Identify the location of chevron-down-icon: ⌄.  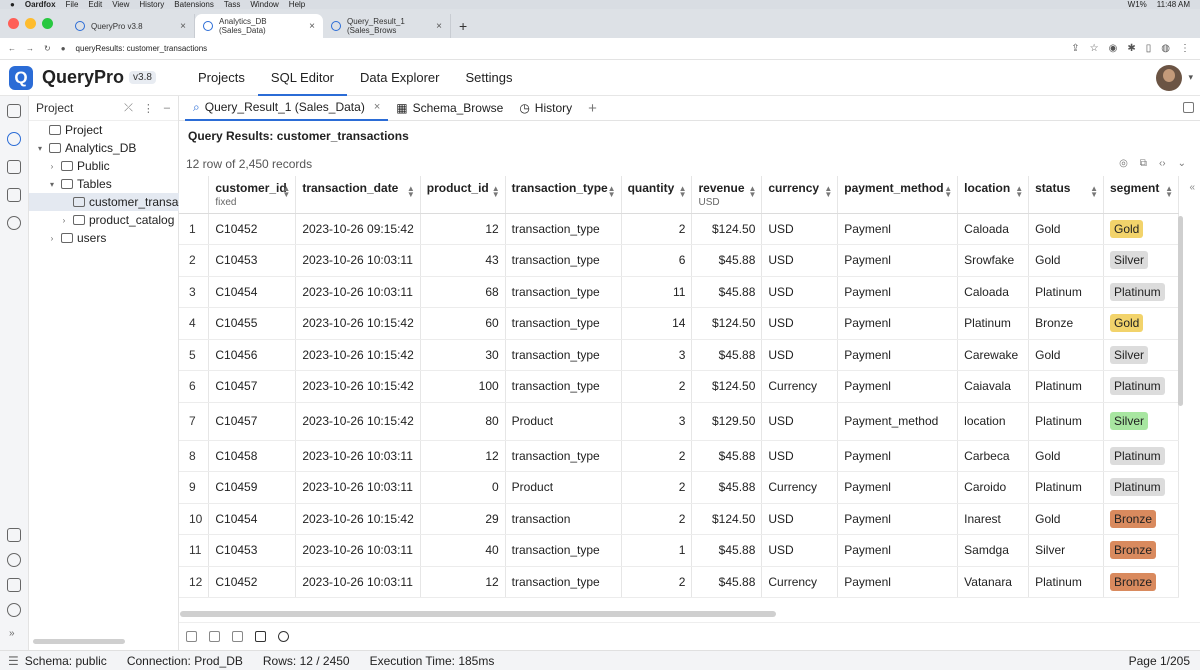
(1182, 163).